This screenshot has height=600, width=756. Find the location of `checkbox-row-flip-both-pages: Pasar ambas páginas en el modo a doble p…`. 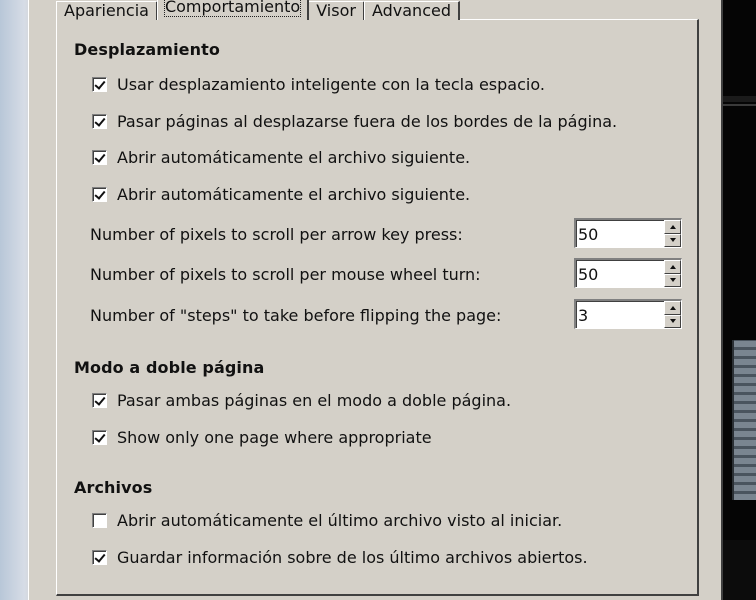

checkbox-row-flip-both-pages: Pasar ambas páginas en el modo a doble p… is located at coordinates (301, 400).